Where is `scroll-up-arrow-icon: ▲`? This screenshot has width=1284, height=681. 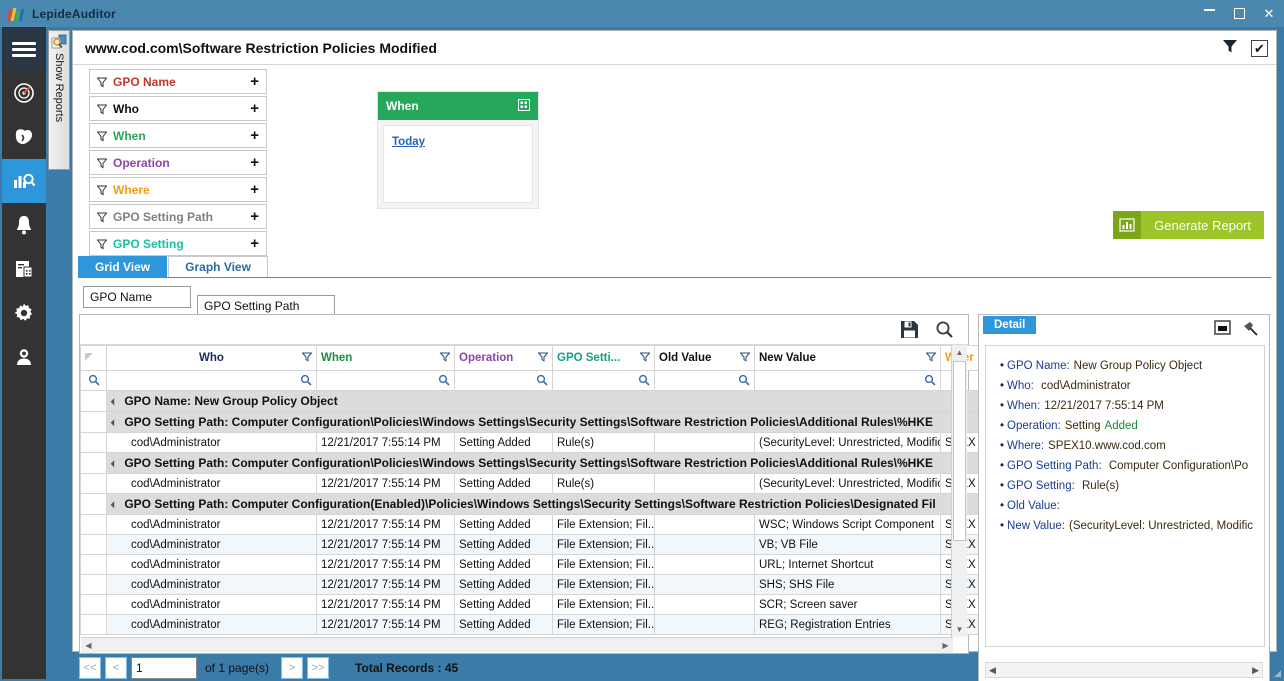
scroll-up-arrow-icon: ▲ is located at coordinates (959, 352).